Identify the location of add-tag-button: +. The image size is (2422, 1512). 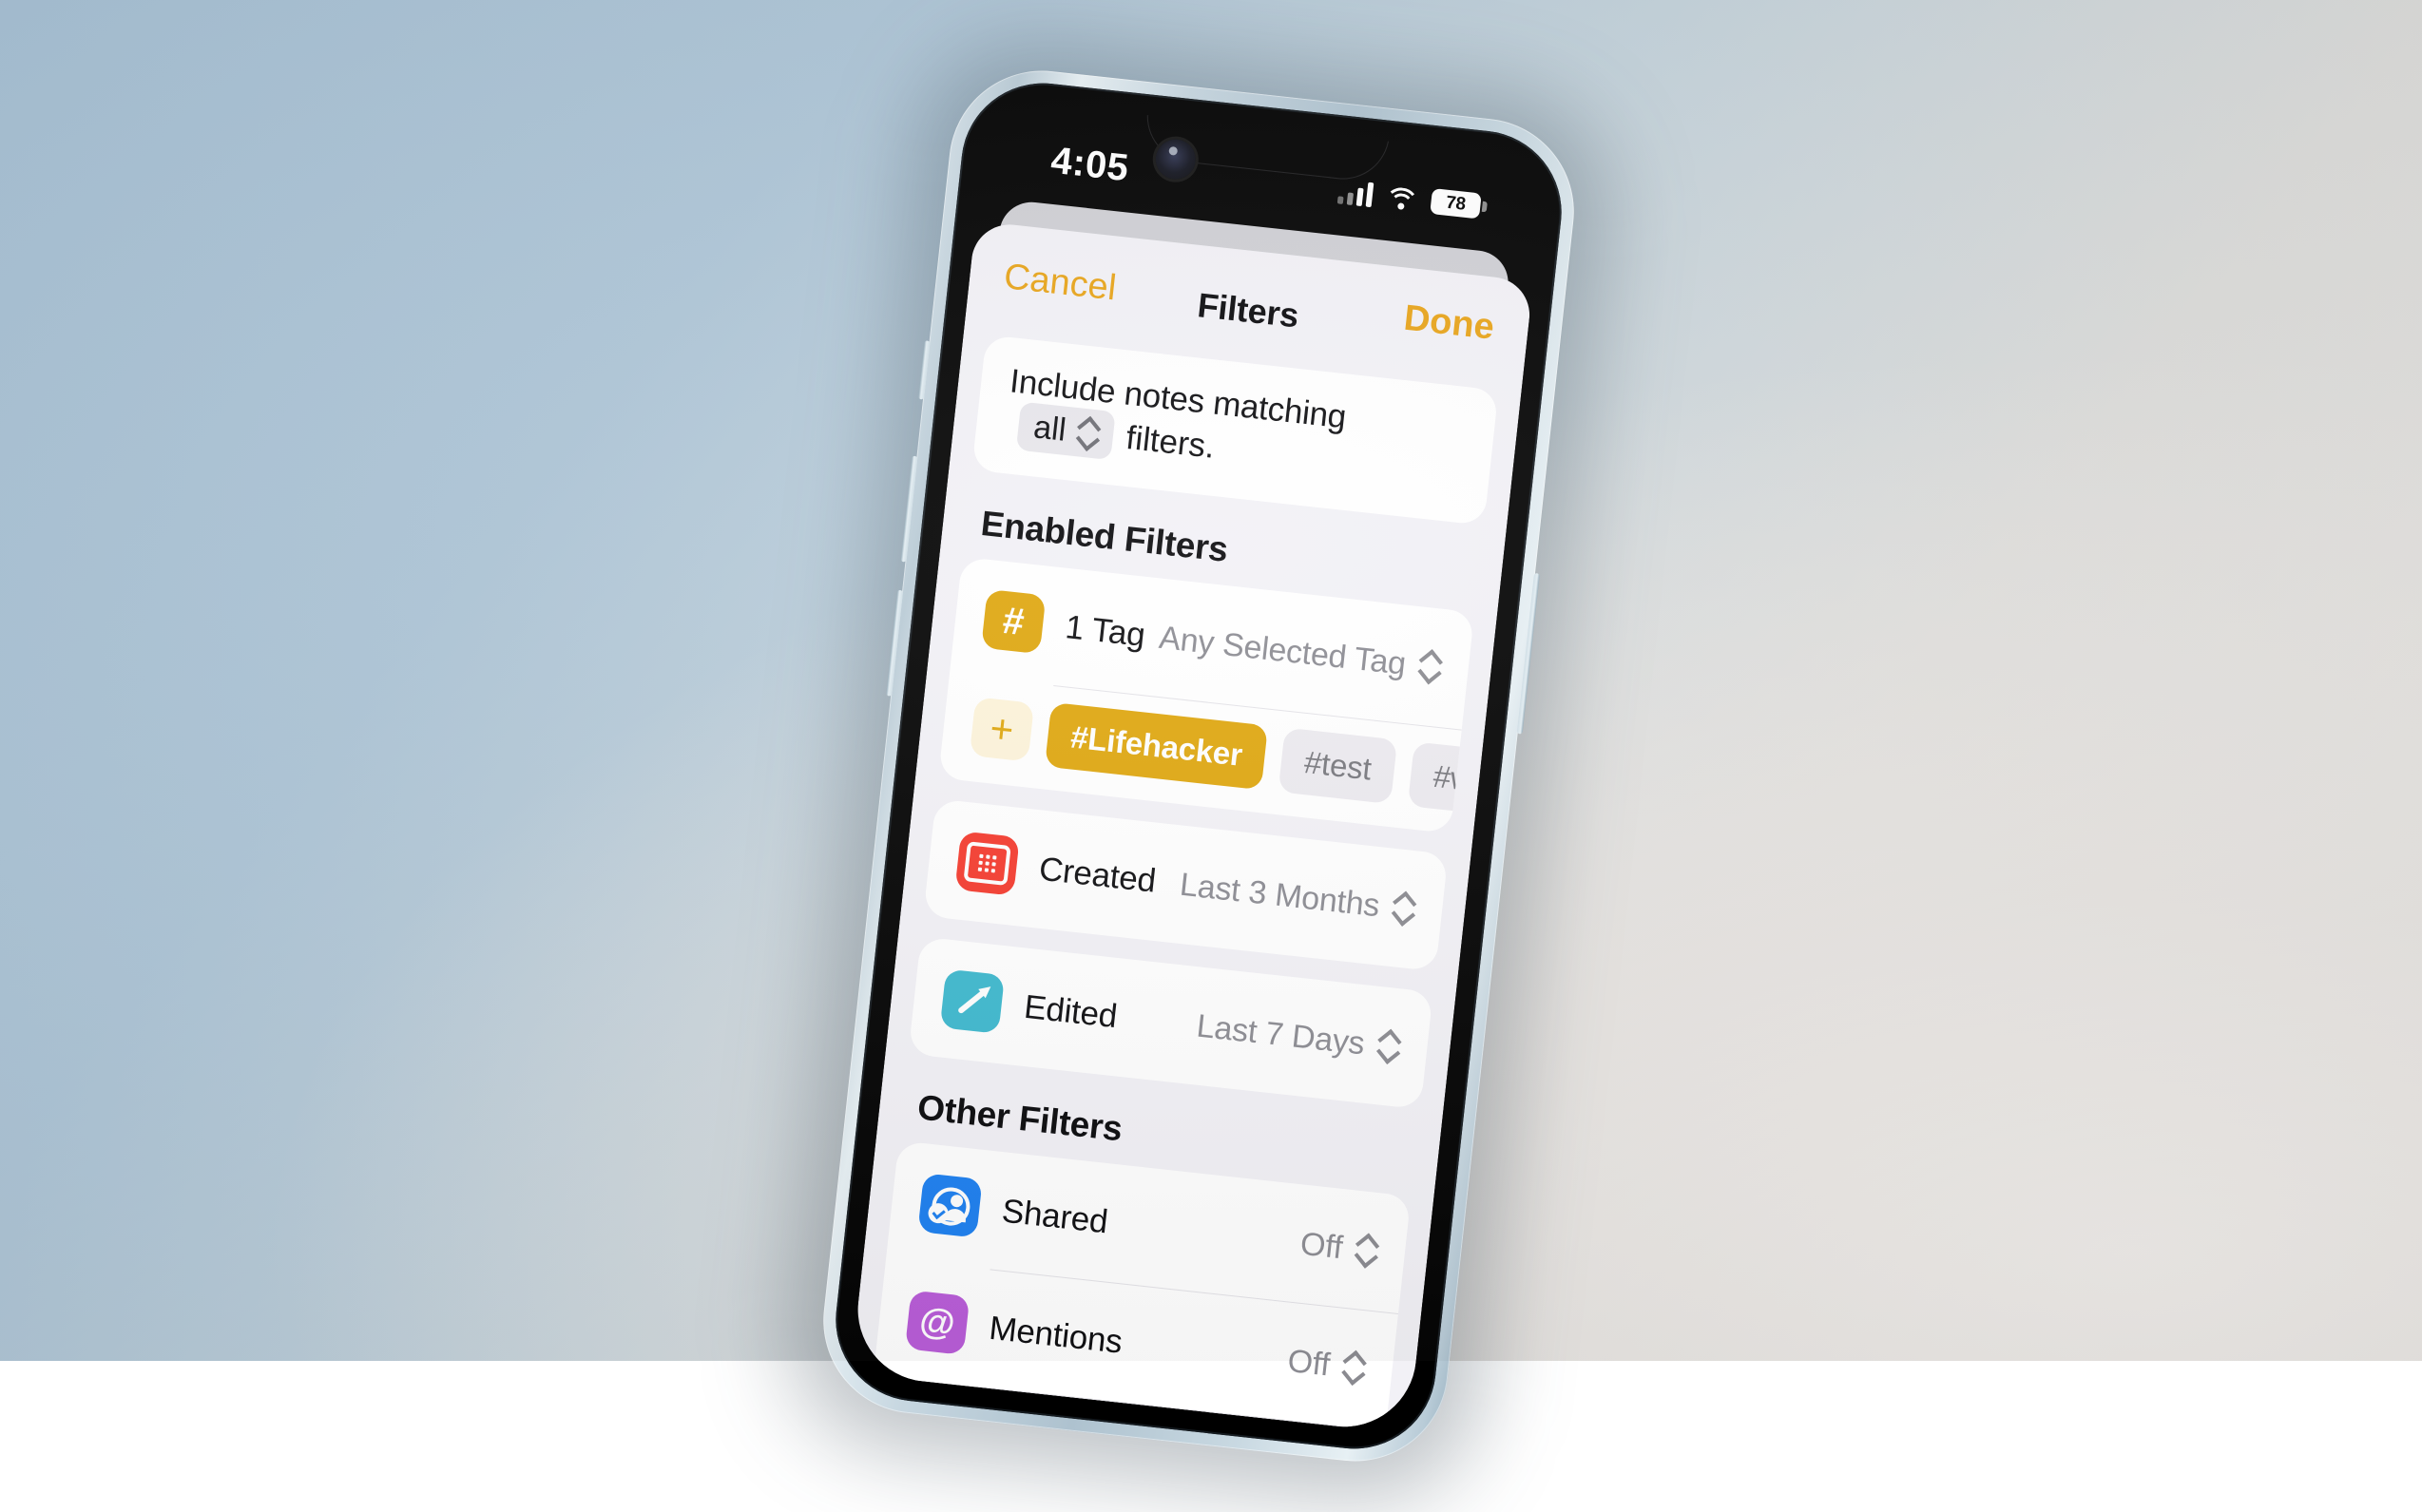
(1002, 729).